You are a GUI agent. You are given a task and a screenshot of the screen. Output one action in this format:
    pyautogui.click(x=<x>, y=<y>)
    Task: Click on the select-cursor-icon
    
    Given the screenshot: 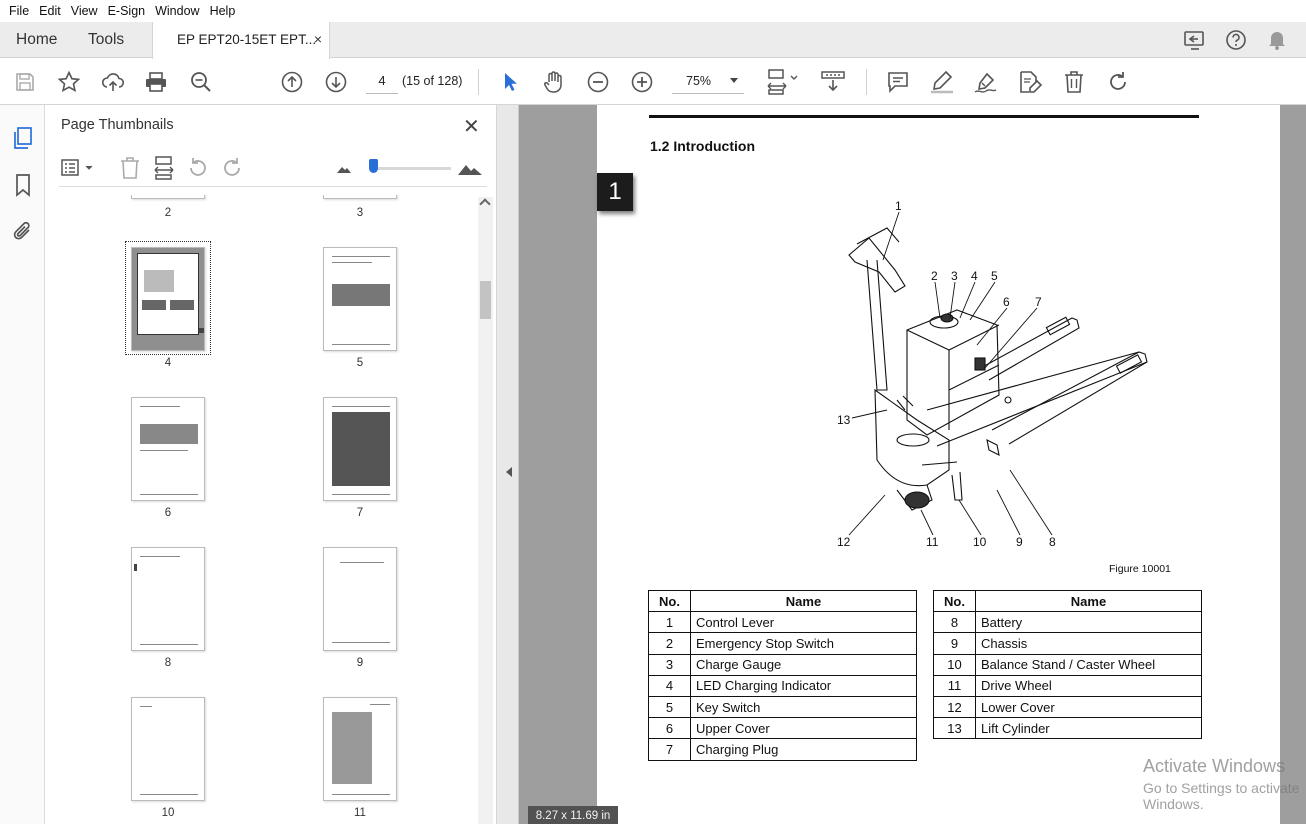 What is the action you would take?
    pyautogui.click(x=510, y=82)
    